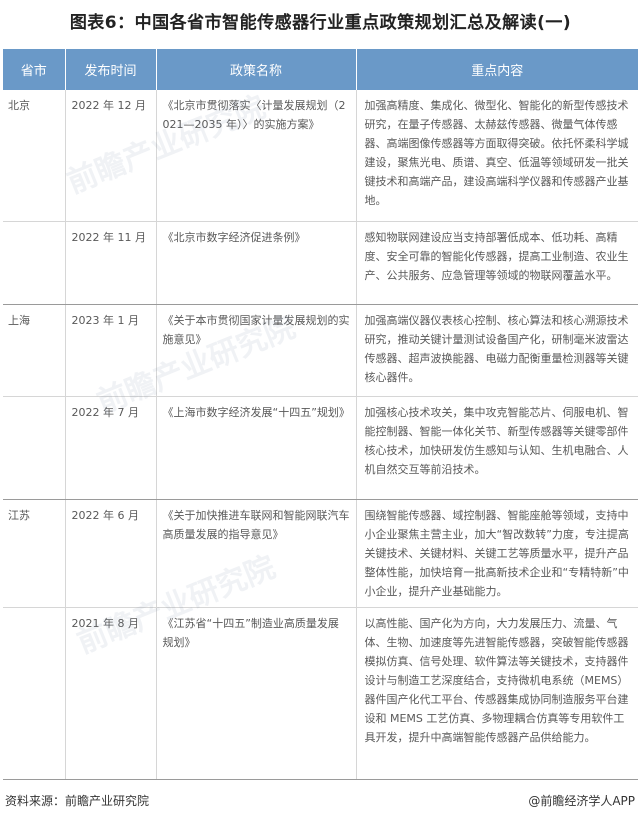 The width and height of the screenshot is (641, 826). I want to click on date-cell: 2022 年 12 月, so click(111, 156).